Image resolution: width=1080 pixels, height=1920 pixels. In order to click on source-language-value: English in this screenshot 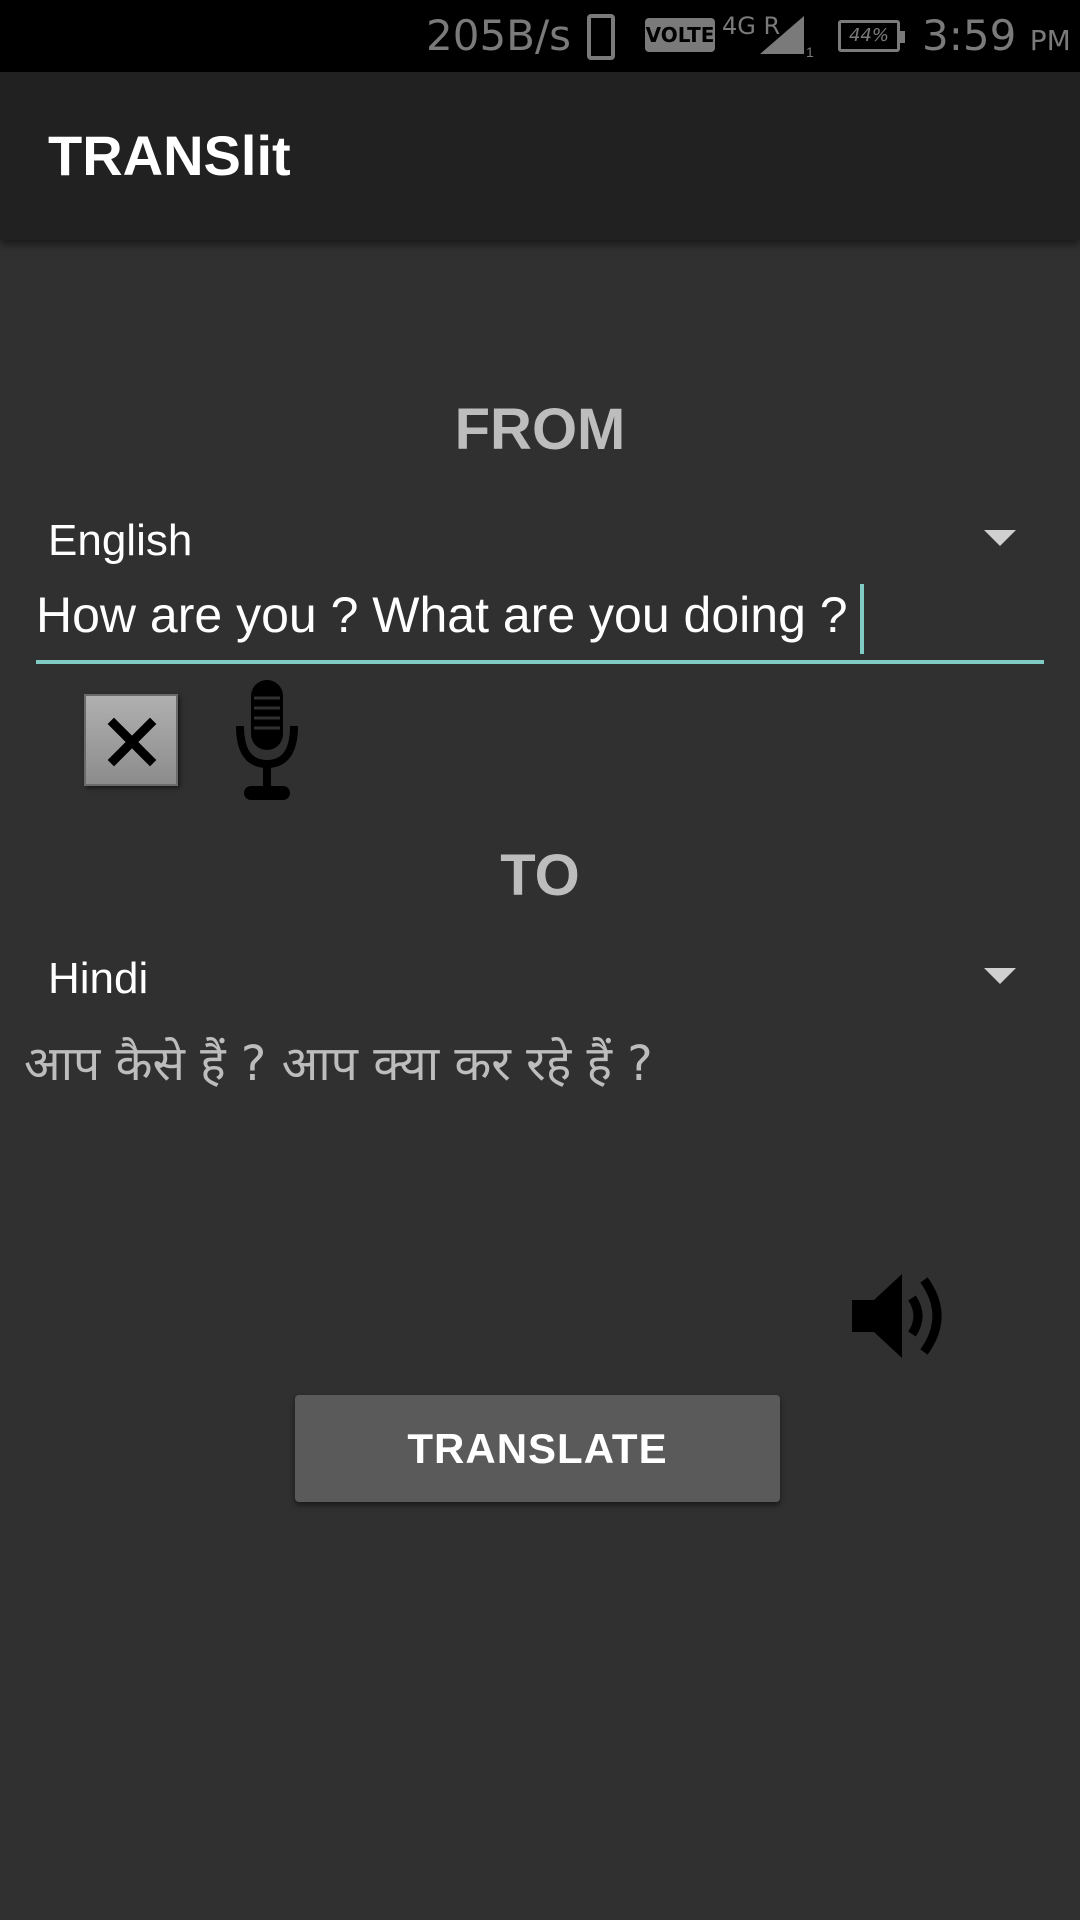, I will do `click(120, 540)`.